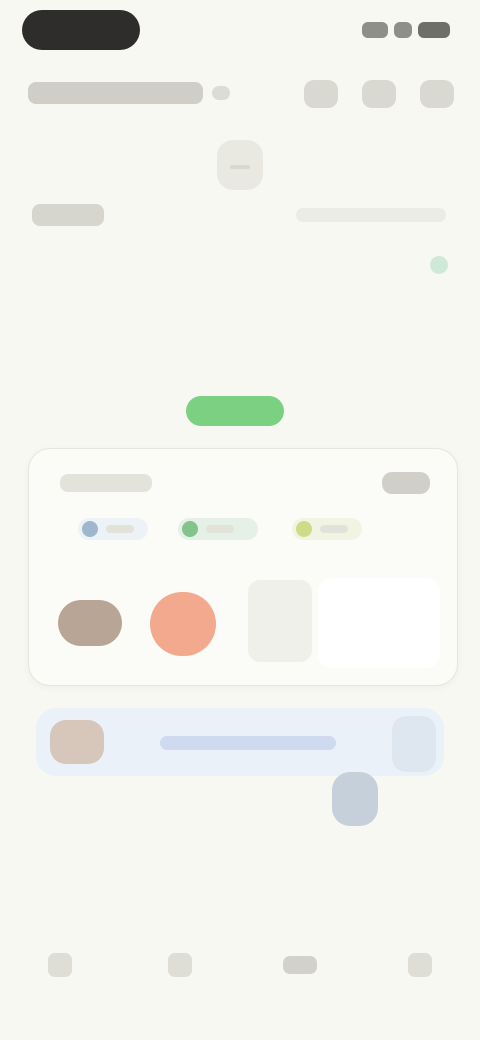 The width and height of the screenshot is (480, 1040). What do you see at coordinates (414, 744) in the screenshot?
I see `banner-close-icon` at bounding box center [414, 744].